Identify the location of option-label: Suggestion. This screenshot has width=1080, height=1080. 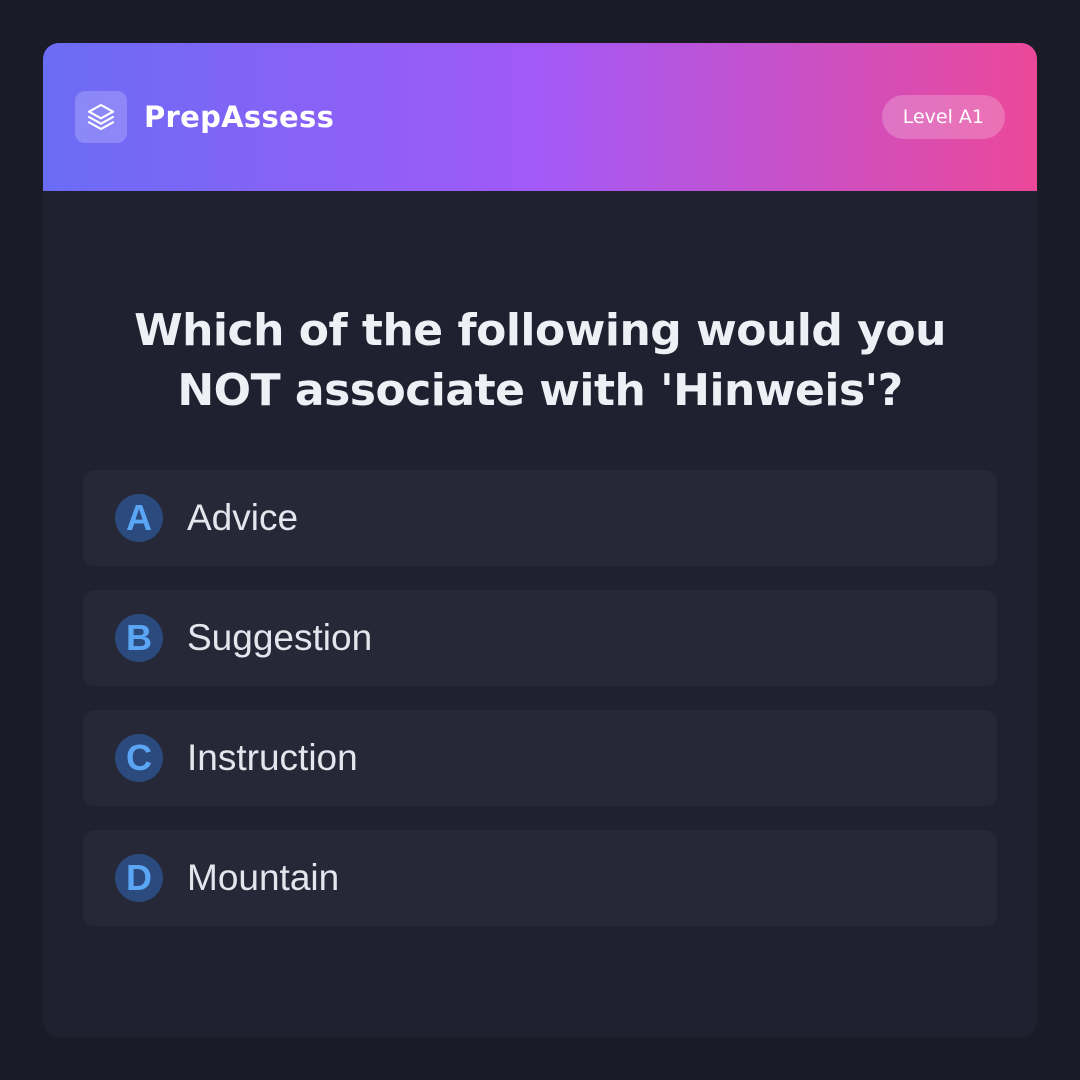
(280, 637).